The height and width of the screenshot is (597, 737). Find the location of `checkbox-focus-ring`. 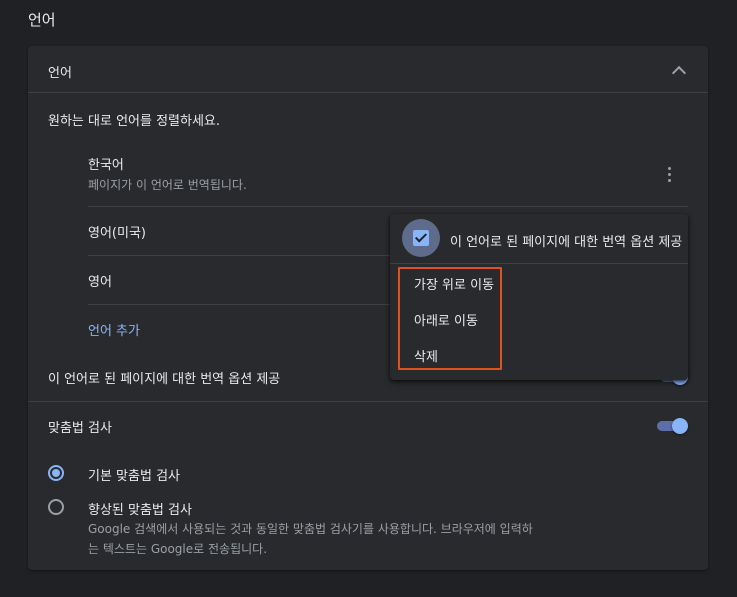

checkbox-focus-ring is located at coordinates (421, 238).